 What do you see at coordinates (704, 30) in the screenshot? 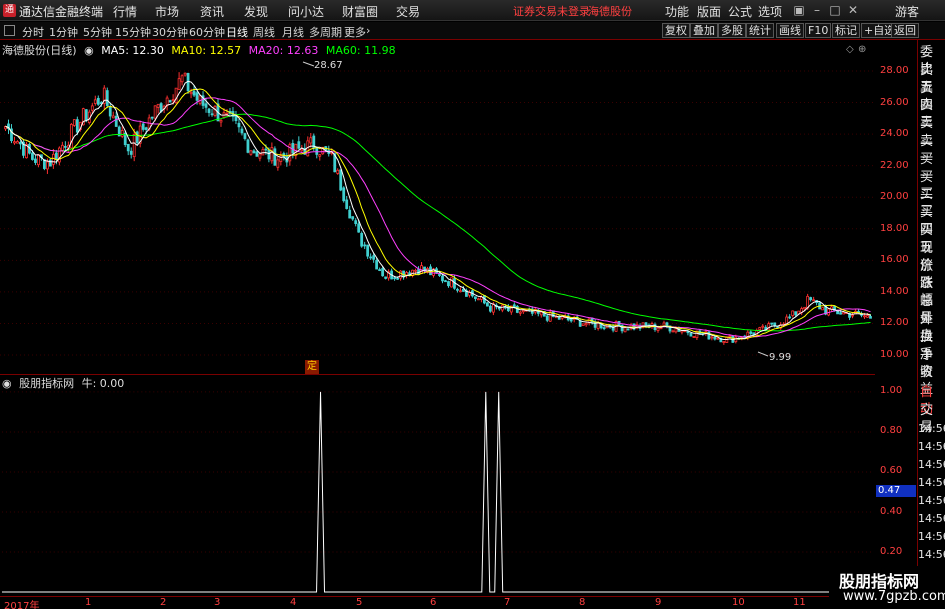
I see `btn-diejia: 叠加` at bounding box center [704, 30].